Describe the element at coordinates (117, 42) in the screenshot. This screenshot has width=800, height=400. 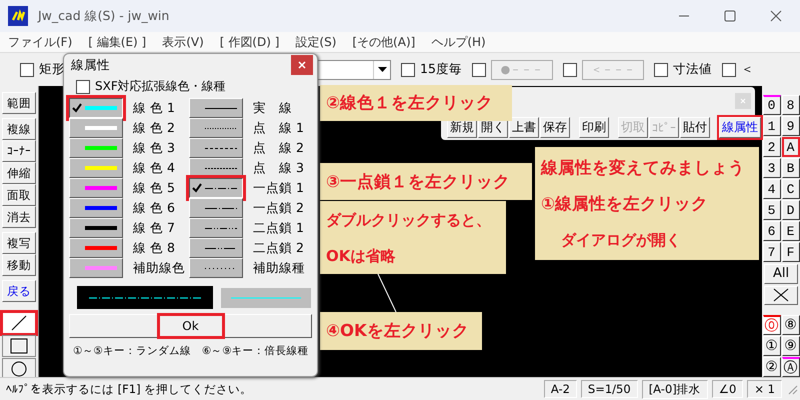
I see `menu-item: [ 編集(E) ]` at that location.